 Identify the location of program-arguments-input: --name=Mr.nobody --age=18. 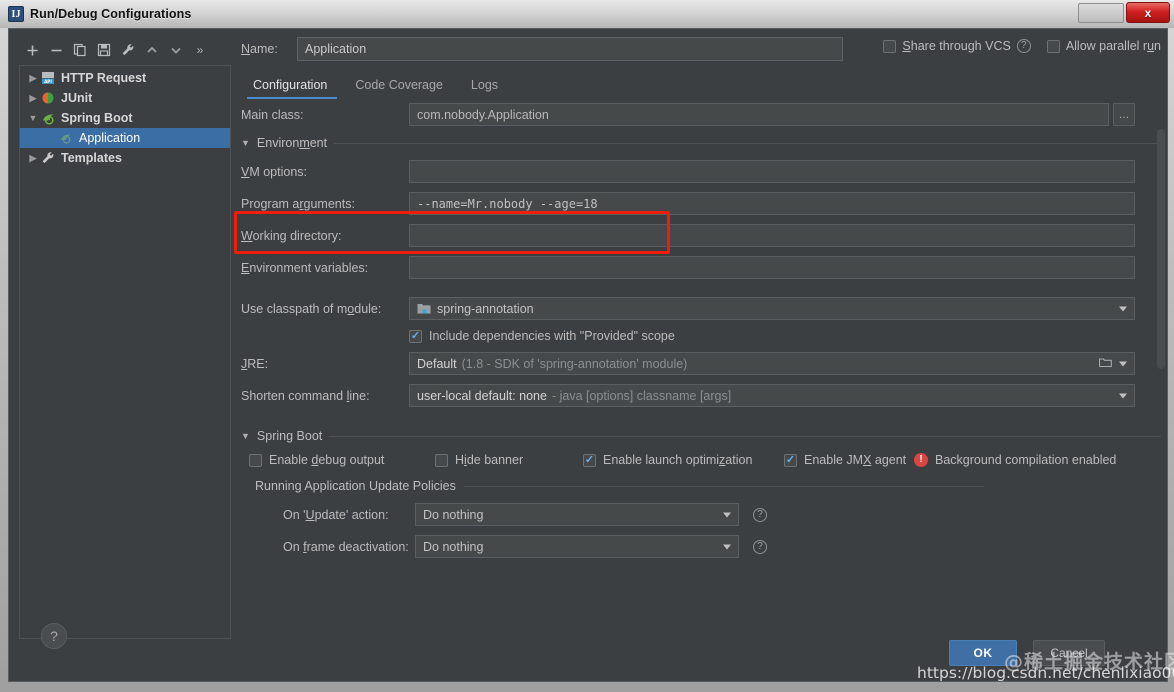
(772, 203).